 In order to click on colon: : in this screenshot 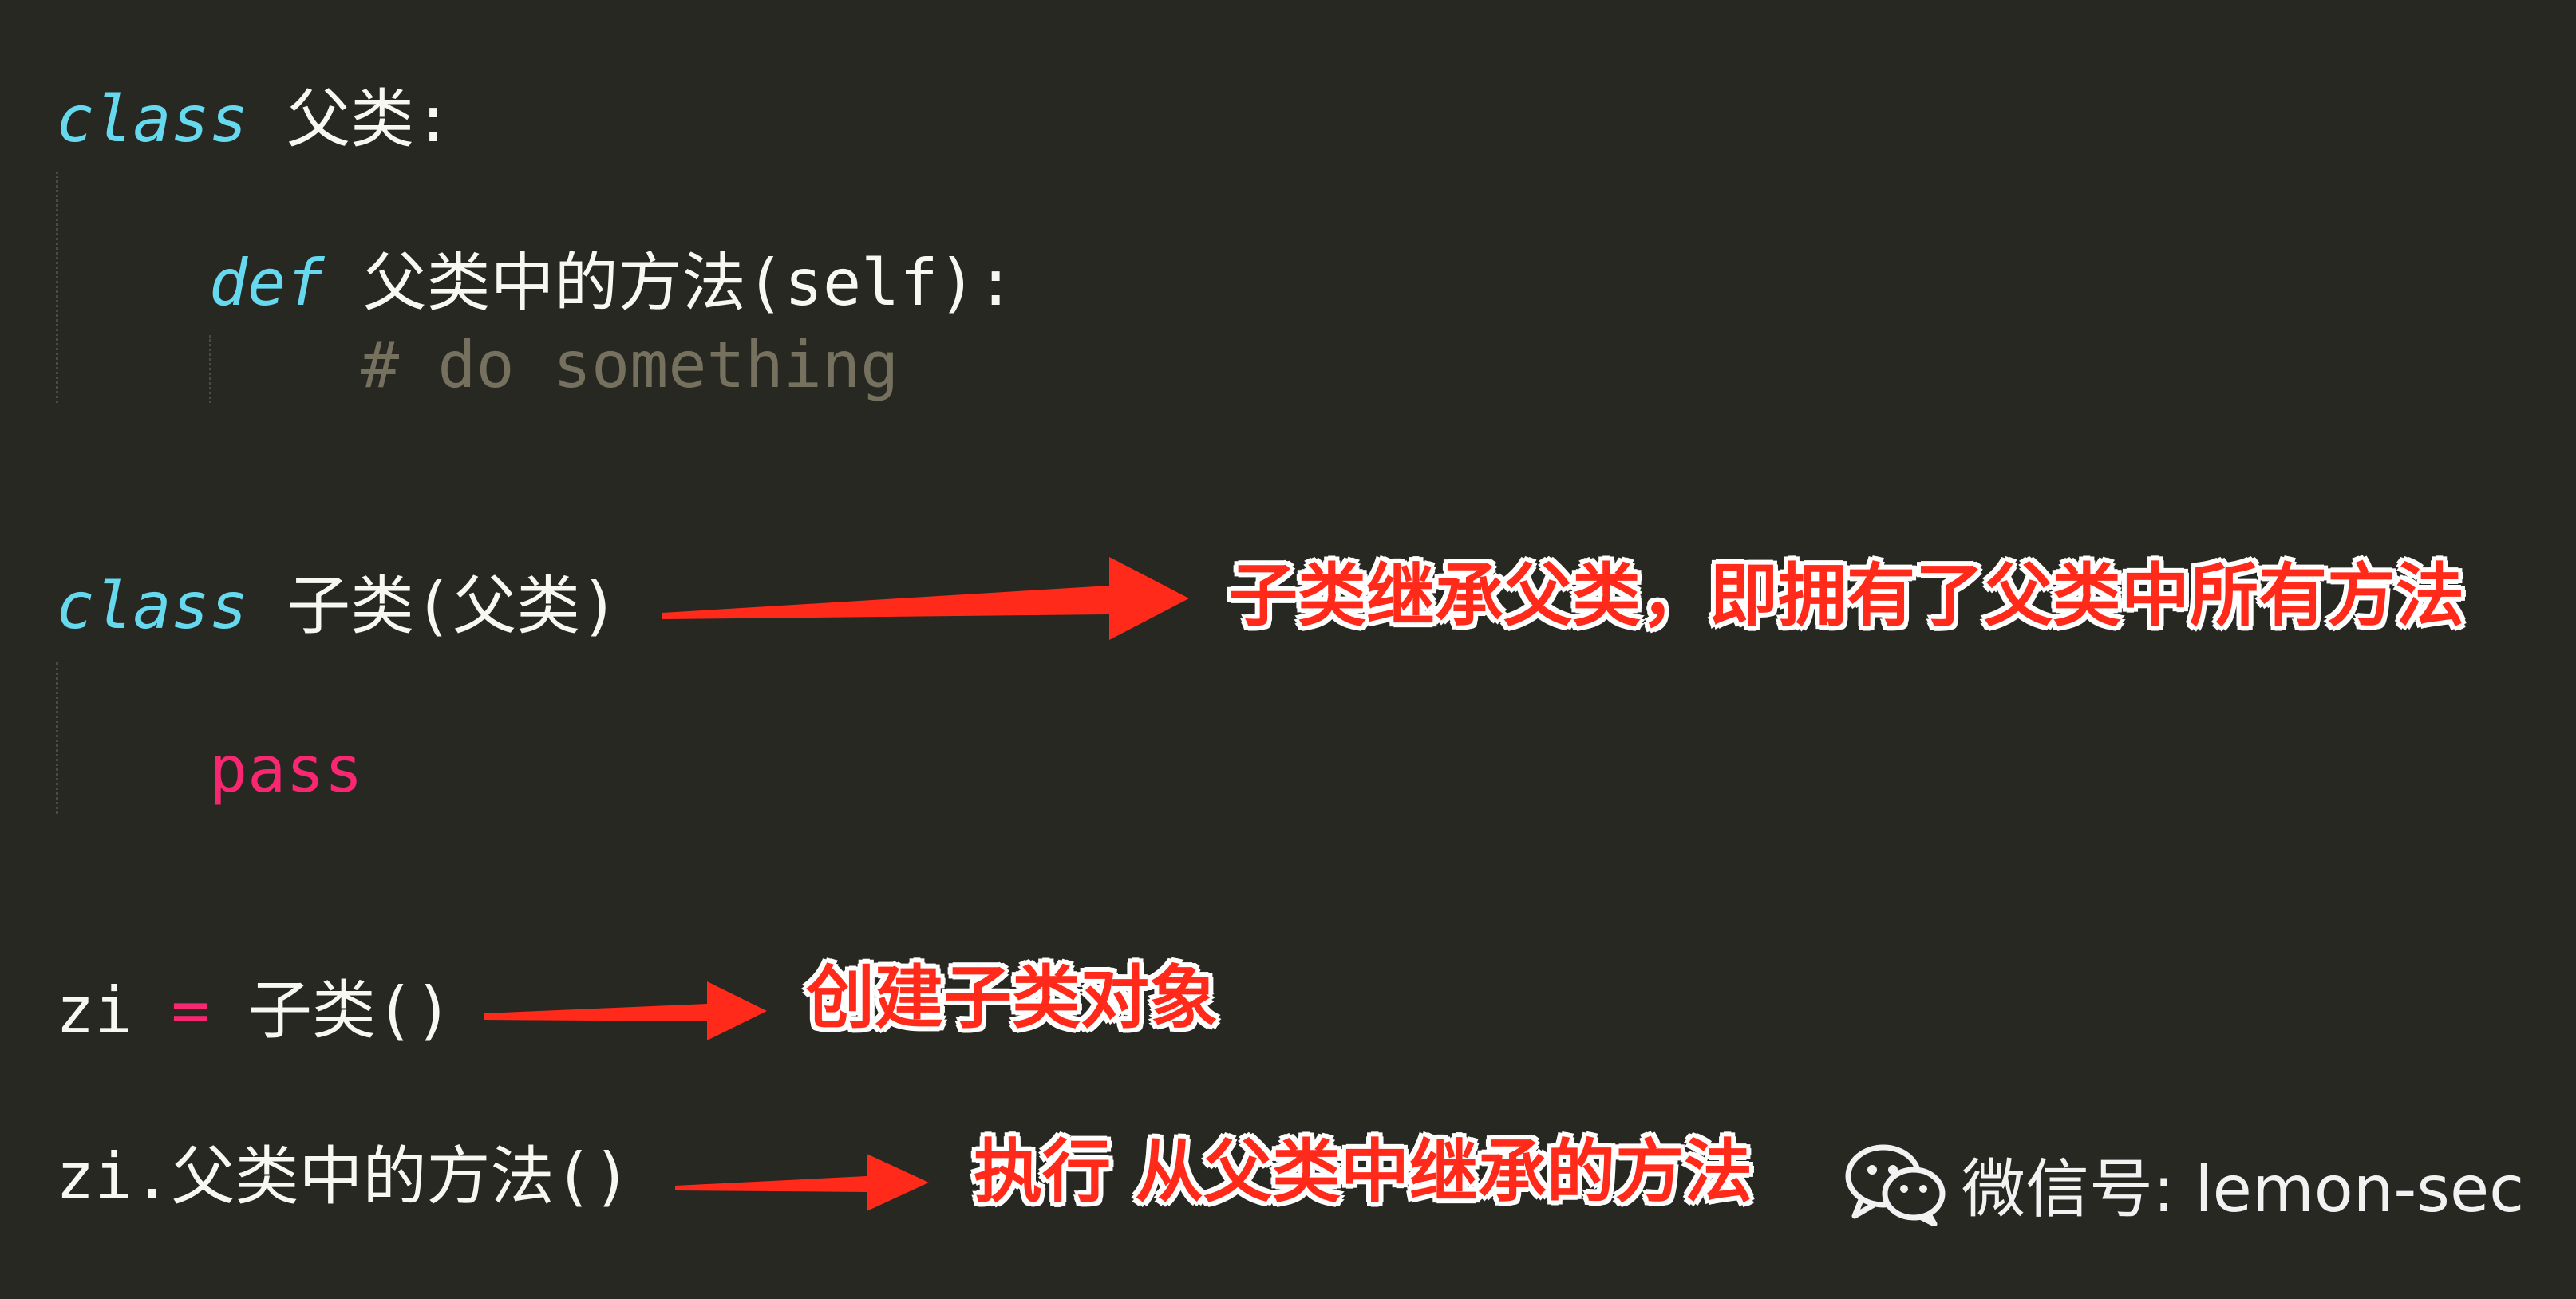, I will do `click(433, 119)`.